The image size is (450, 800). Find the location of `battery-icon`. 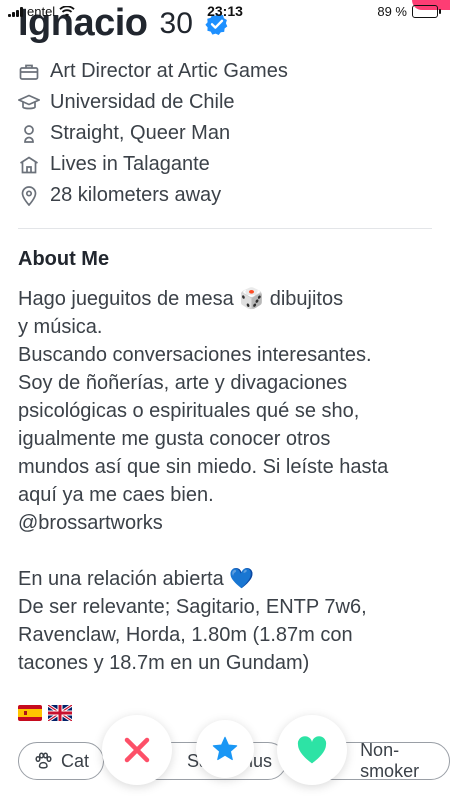

battery-icon is located at coordinates (426, 11).